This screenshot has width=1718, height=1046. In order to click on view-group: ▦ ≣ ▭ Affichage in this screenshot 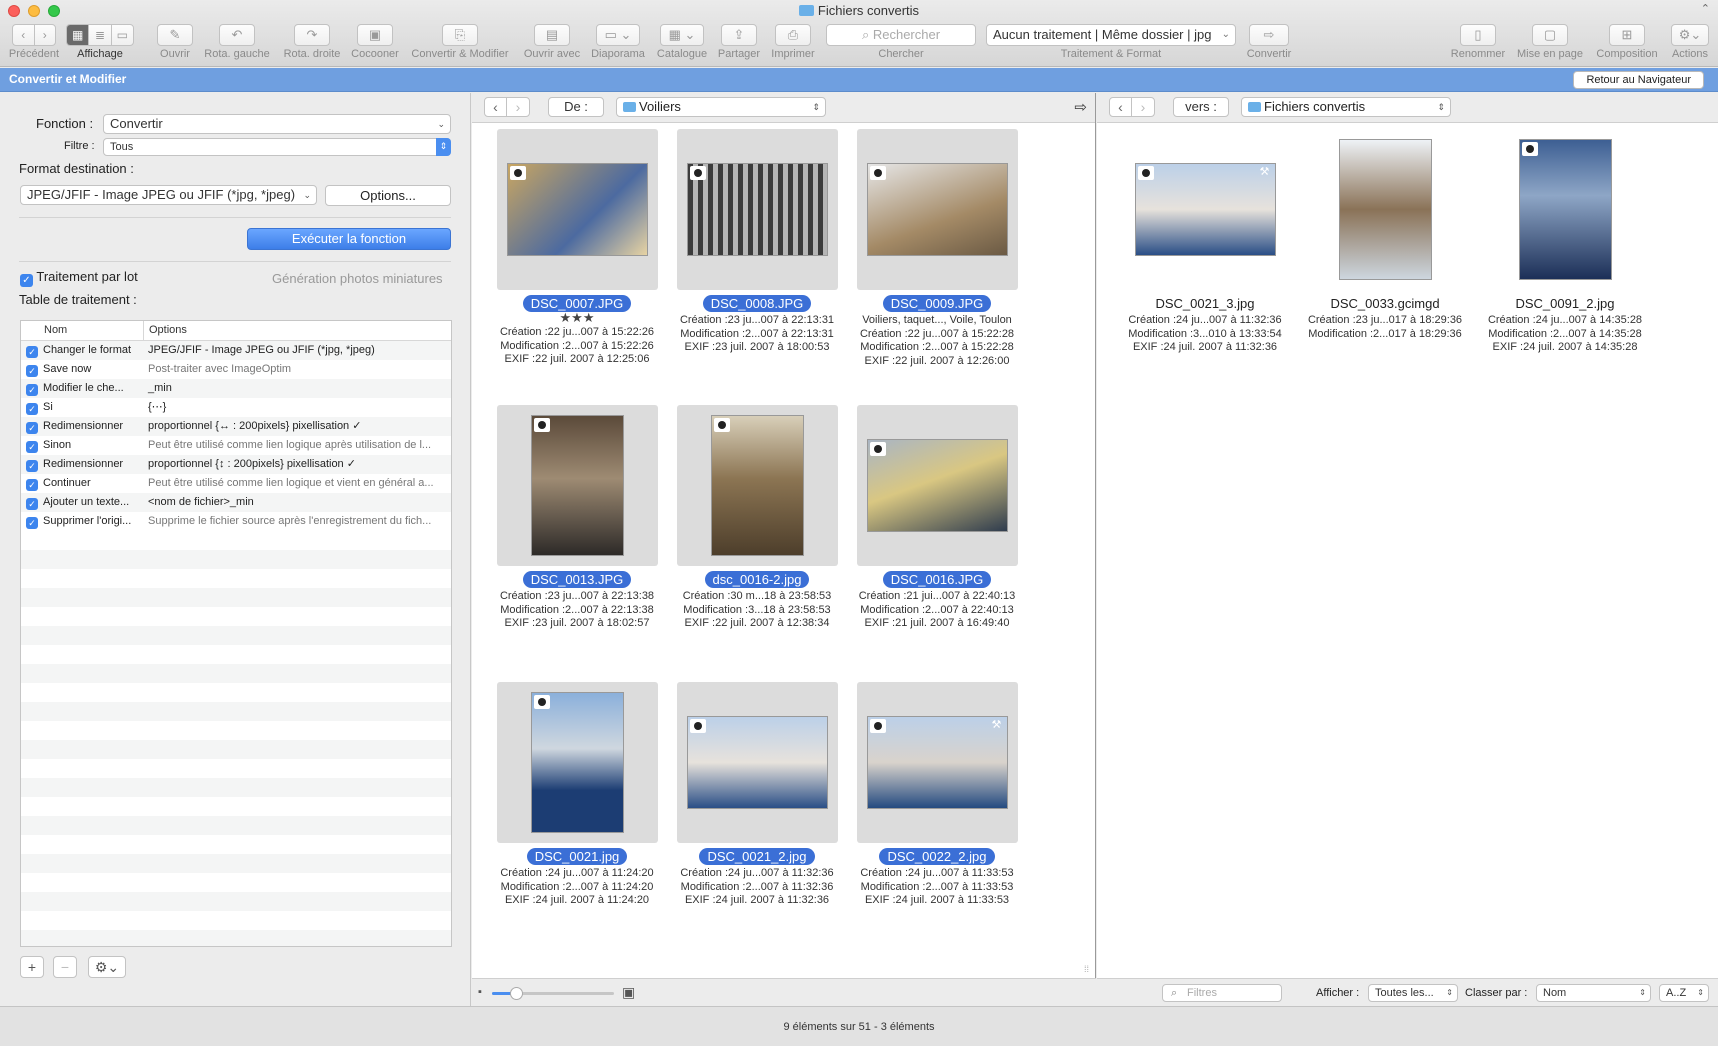, I will do `click(100, 44)`.